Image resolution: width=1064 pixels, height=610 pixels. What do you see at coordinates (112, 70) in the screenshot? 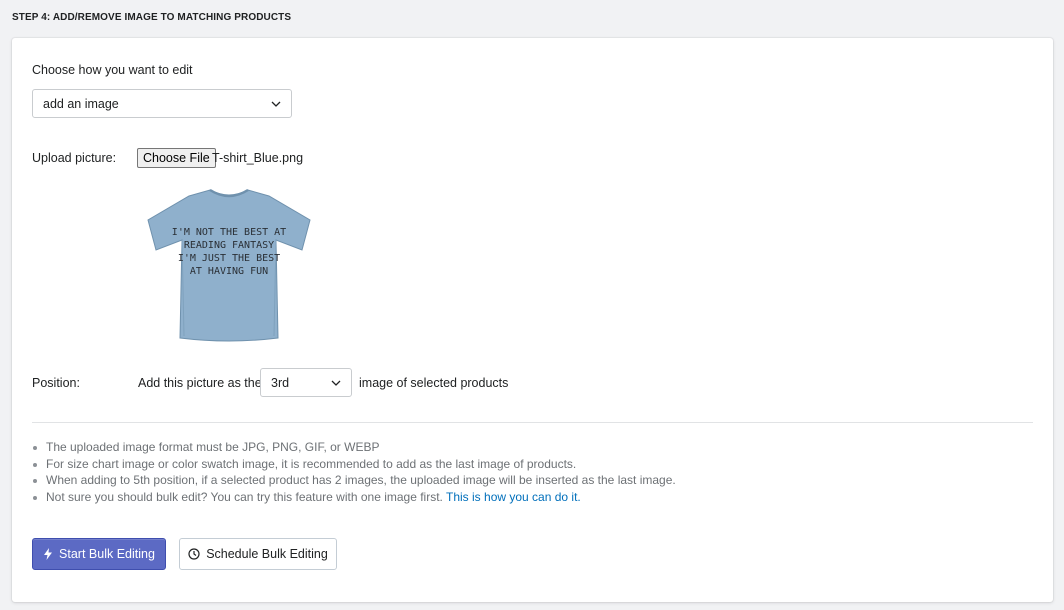
I see `edit-mode-label: Choose how you want to edit` at bounding box center [112, 70].